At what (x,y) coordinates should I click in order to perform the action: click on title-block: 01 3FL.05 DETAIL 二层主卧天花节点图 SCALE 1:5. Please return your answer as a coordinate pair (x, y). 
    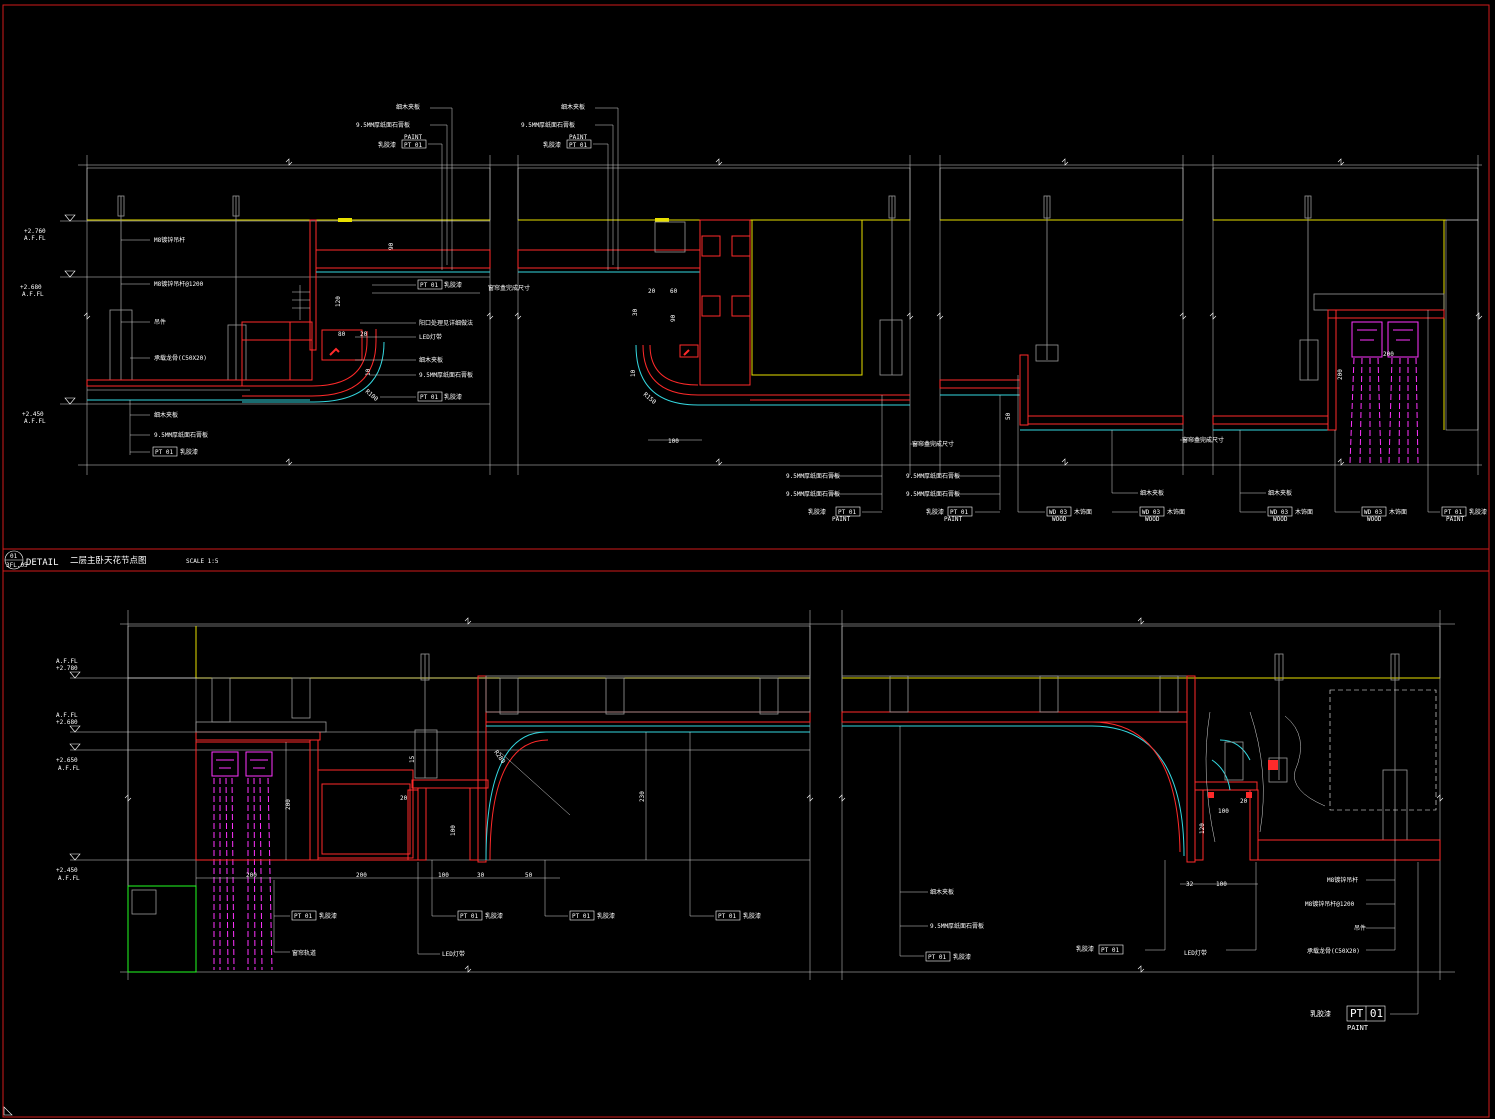
    Looking at the image, I should click on (111, 560).